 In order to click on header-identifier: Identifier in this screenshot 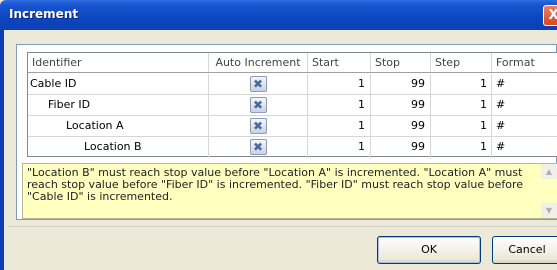, I will do `click(118, 62)`.